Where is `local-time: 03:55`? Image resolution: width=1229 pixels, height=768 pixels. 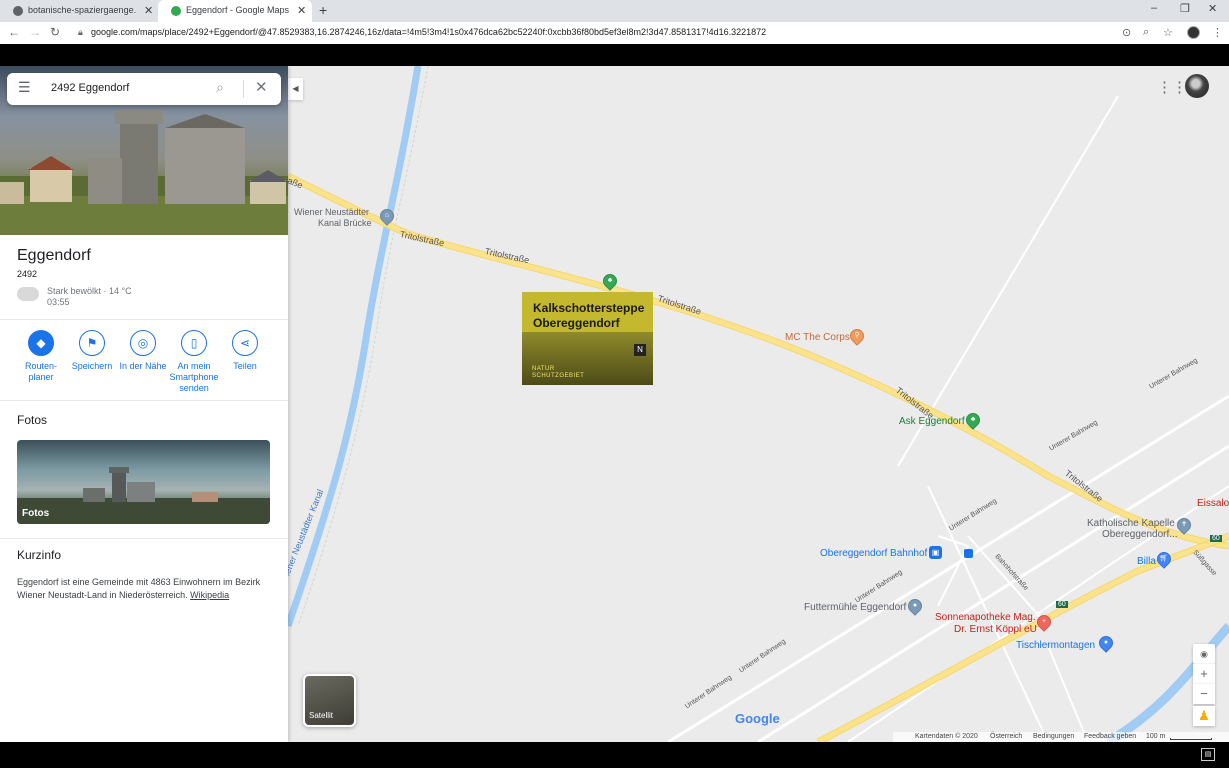 local-time: 03:55 is located at coordinates (58, 302).